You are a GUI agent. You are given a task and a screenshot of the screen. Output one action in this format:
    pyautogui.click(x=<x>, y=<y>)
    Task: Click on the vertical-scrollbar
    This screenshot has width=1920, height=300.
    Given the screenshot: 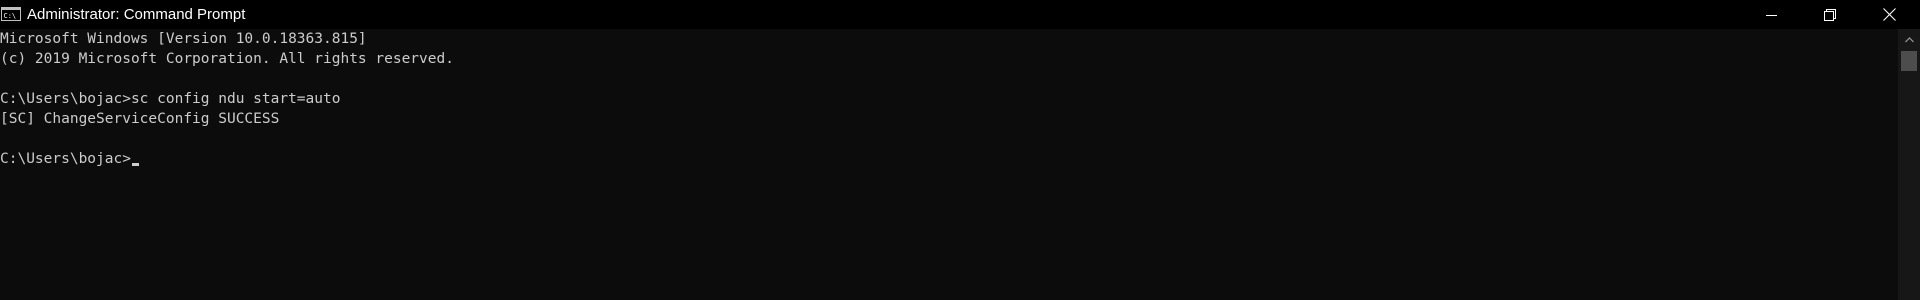 What is the action you would take?
    pyautogui.click(x=1909, y=164)
    